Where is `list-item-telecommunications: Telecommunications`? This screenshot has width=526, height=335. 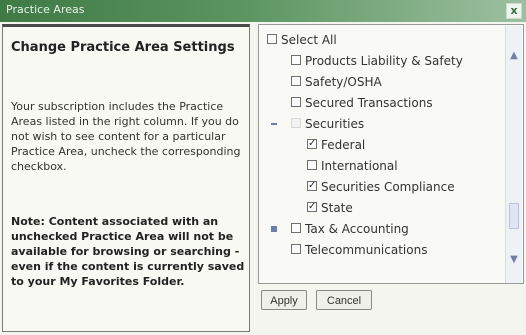 list-item-telecommunications: Telecommunications is located at coordinates (396, 250).